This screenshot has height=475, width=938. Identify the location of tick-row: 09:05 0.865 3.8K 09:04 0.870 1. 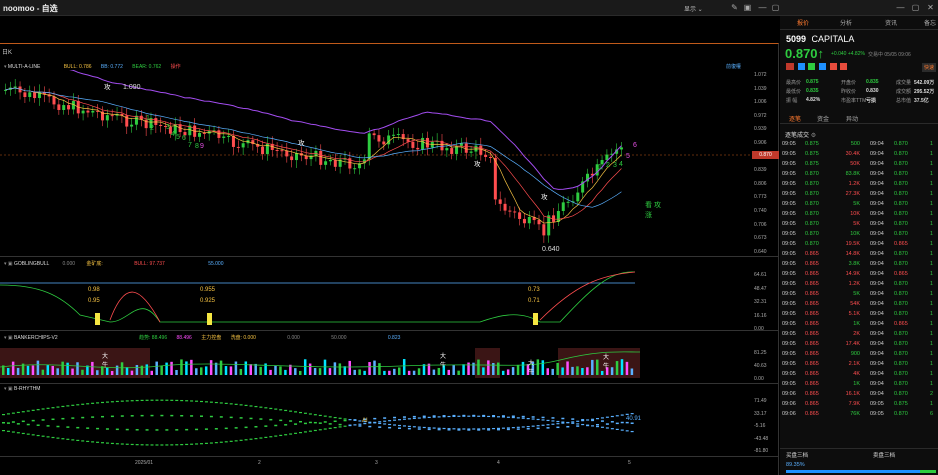
(860, 266).